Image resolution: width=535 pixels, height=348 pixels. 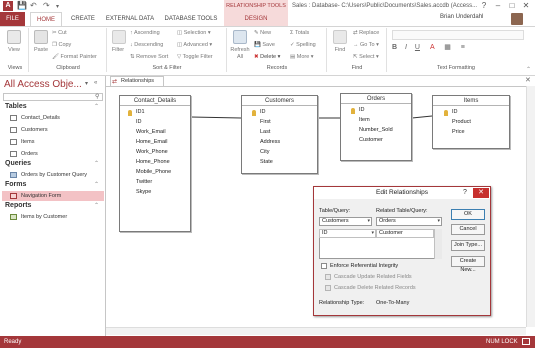 I want to click on cascade-update-checkbox, so click(x=328, y=277).